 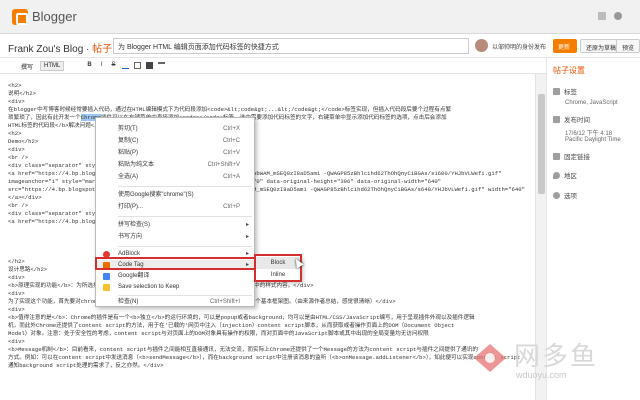 I want to click on app-brand: Blogger, so click(x=54, y=16).